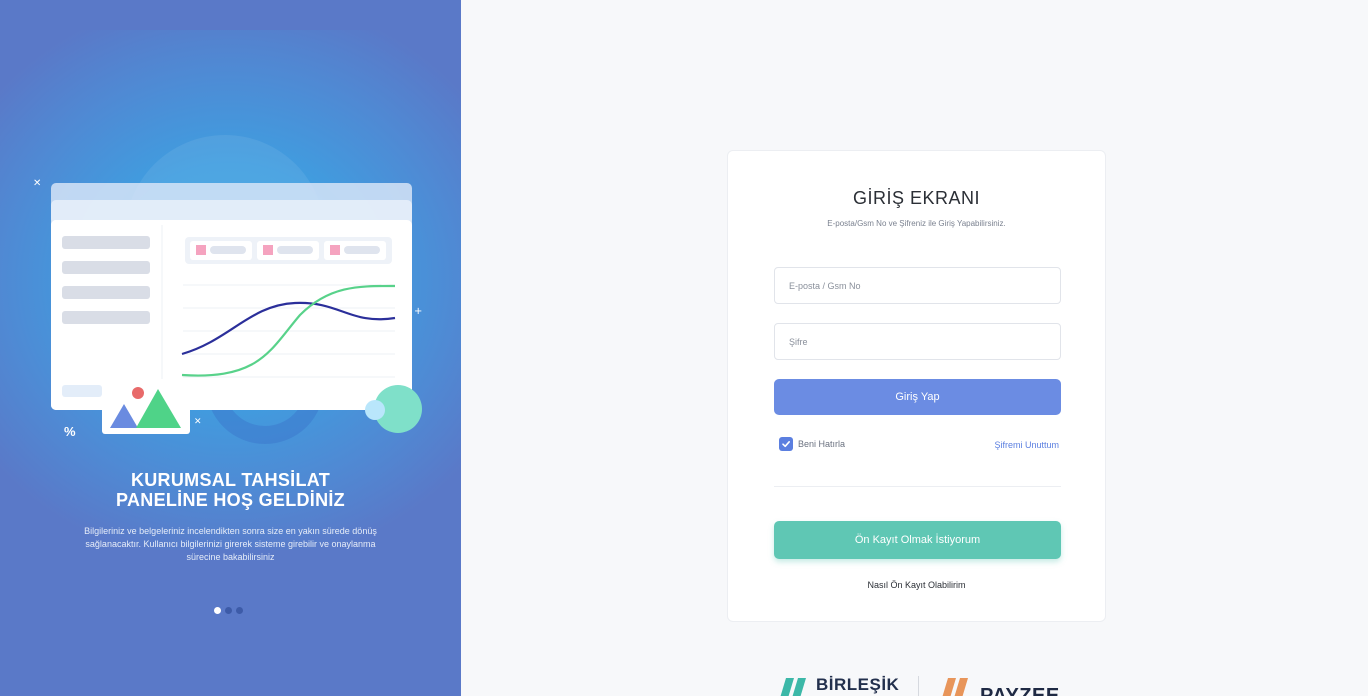  I want to click on percent-icon: %, so click(70, 431).